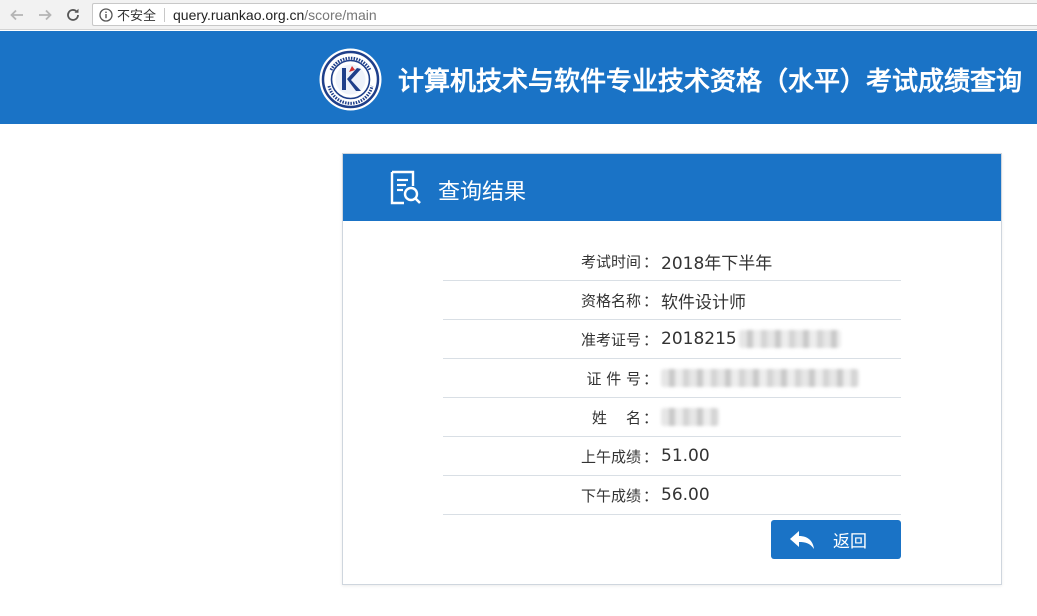 Image resolution: width=1037 pixels, height=616 pixels. I want to click on panel-header: 查询结果, so click(672, 187).